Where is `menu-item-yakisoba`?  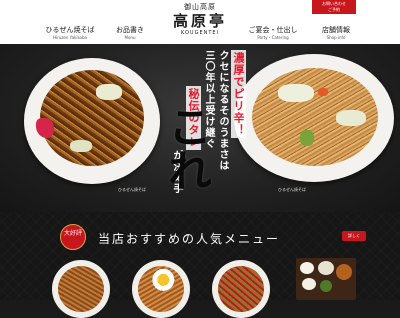 menu-item-yakisoba is located at coordinates (81, 289).